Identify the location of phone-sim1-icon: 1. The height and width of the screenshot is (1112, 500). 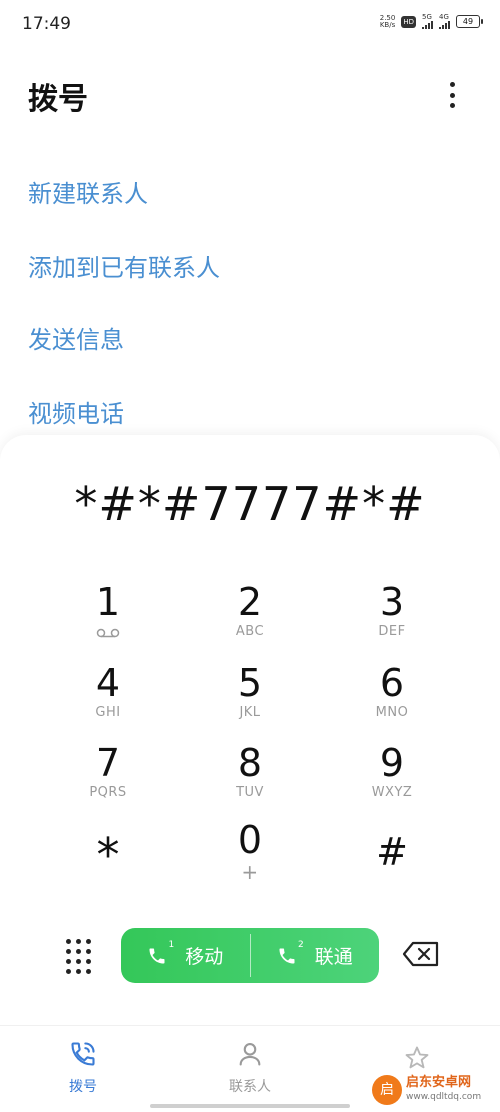
(160, 953).